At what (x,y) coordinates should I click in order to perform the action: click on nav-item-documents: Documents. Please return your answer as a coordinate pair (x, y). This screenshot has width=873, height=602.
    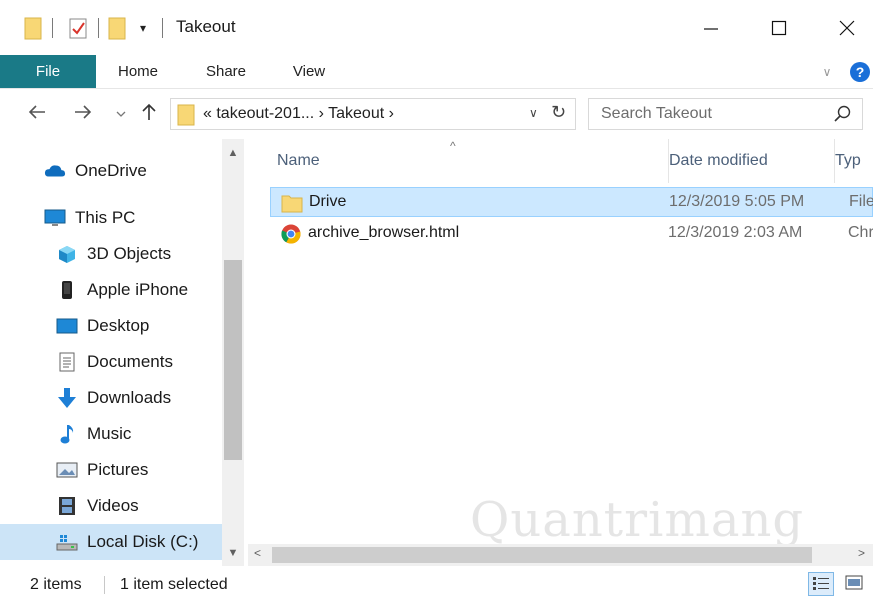
    Looking at the image, I should click on (111, 362).